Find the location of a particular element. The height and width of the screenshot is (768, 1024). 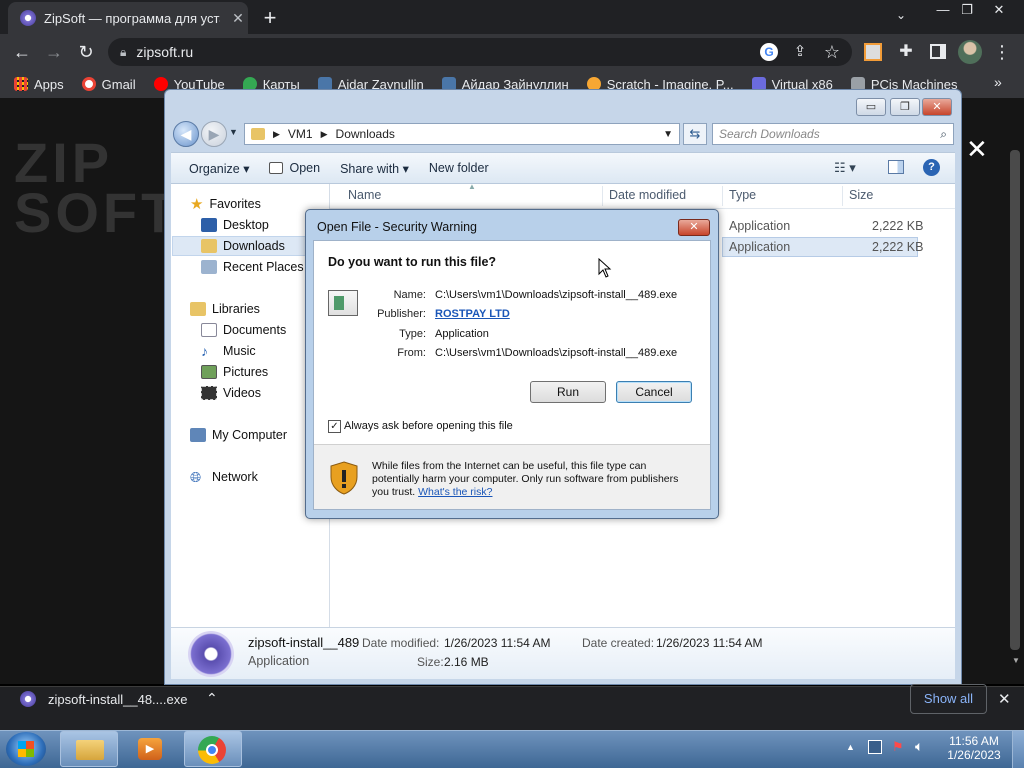

refresh-icon: ⇆ is located at coordinates (695, 134).